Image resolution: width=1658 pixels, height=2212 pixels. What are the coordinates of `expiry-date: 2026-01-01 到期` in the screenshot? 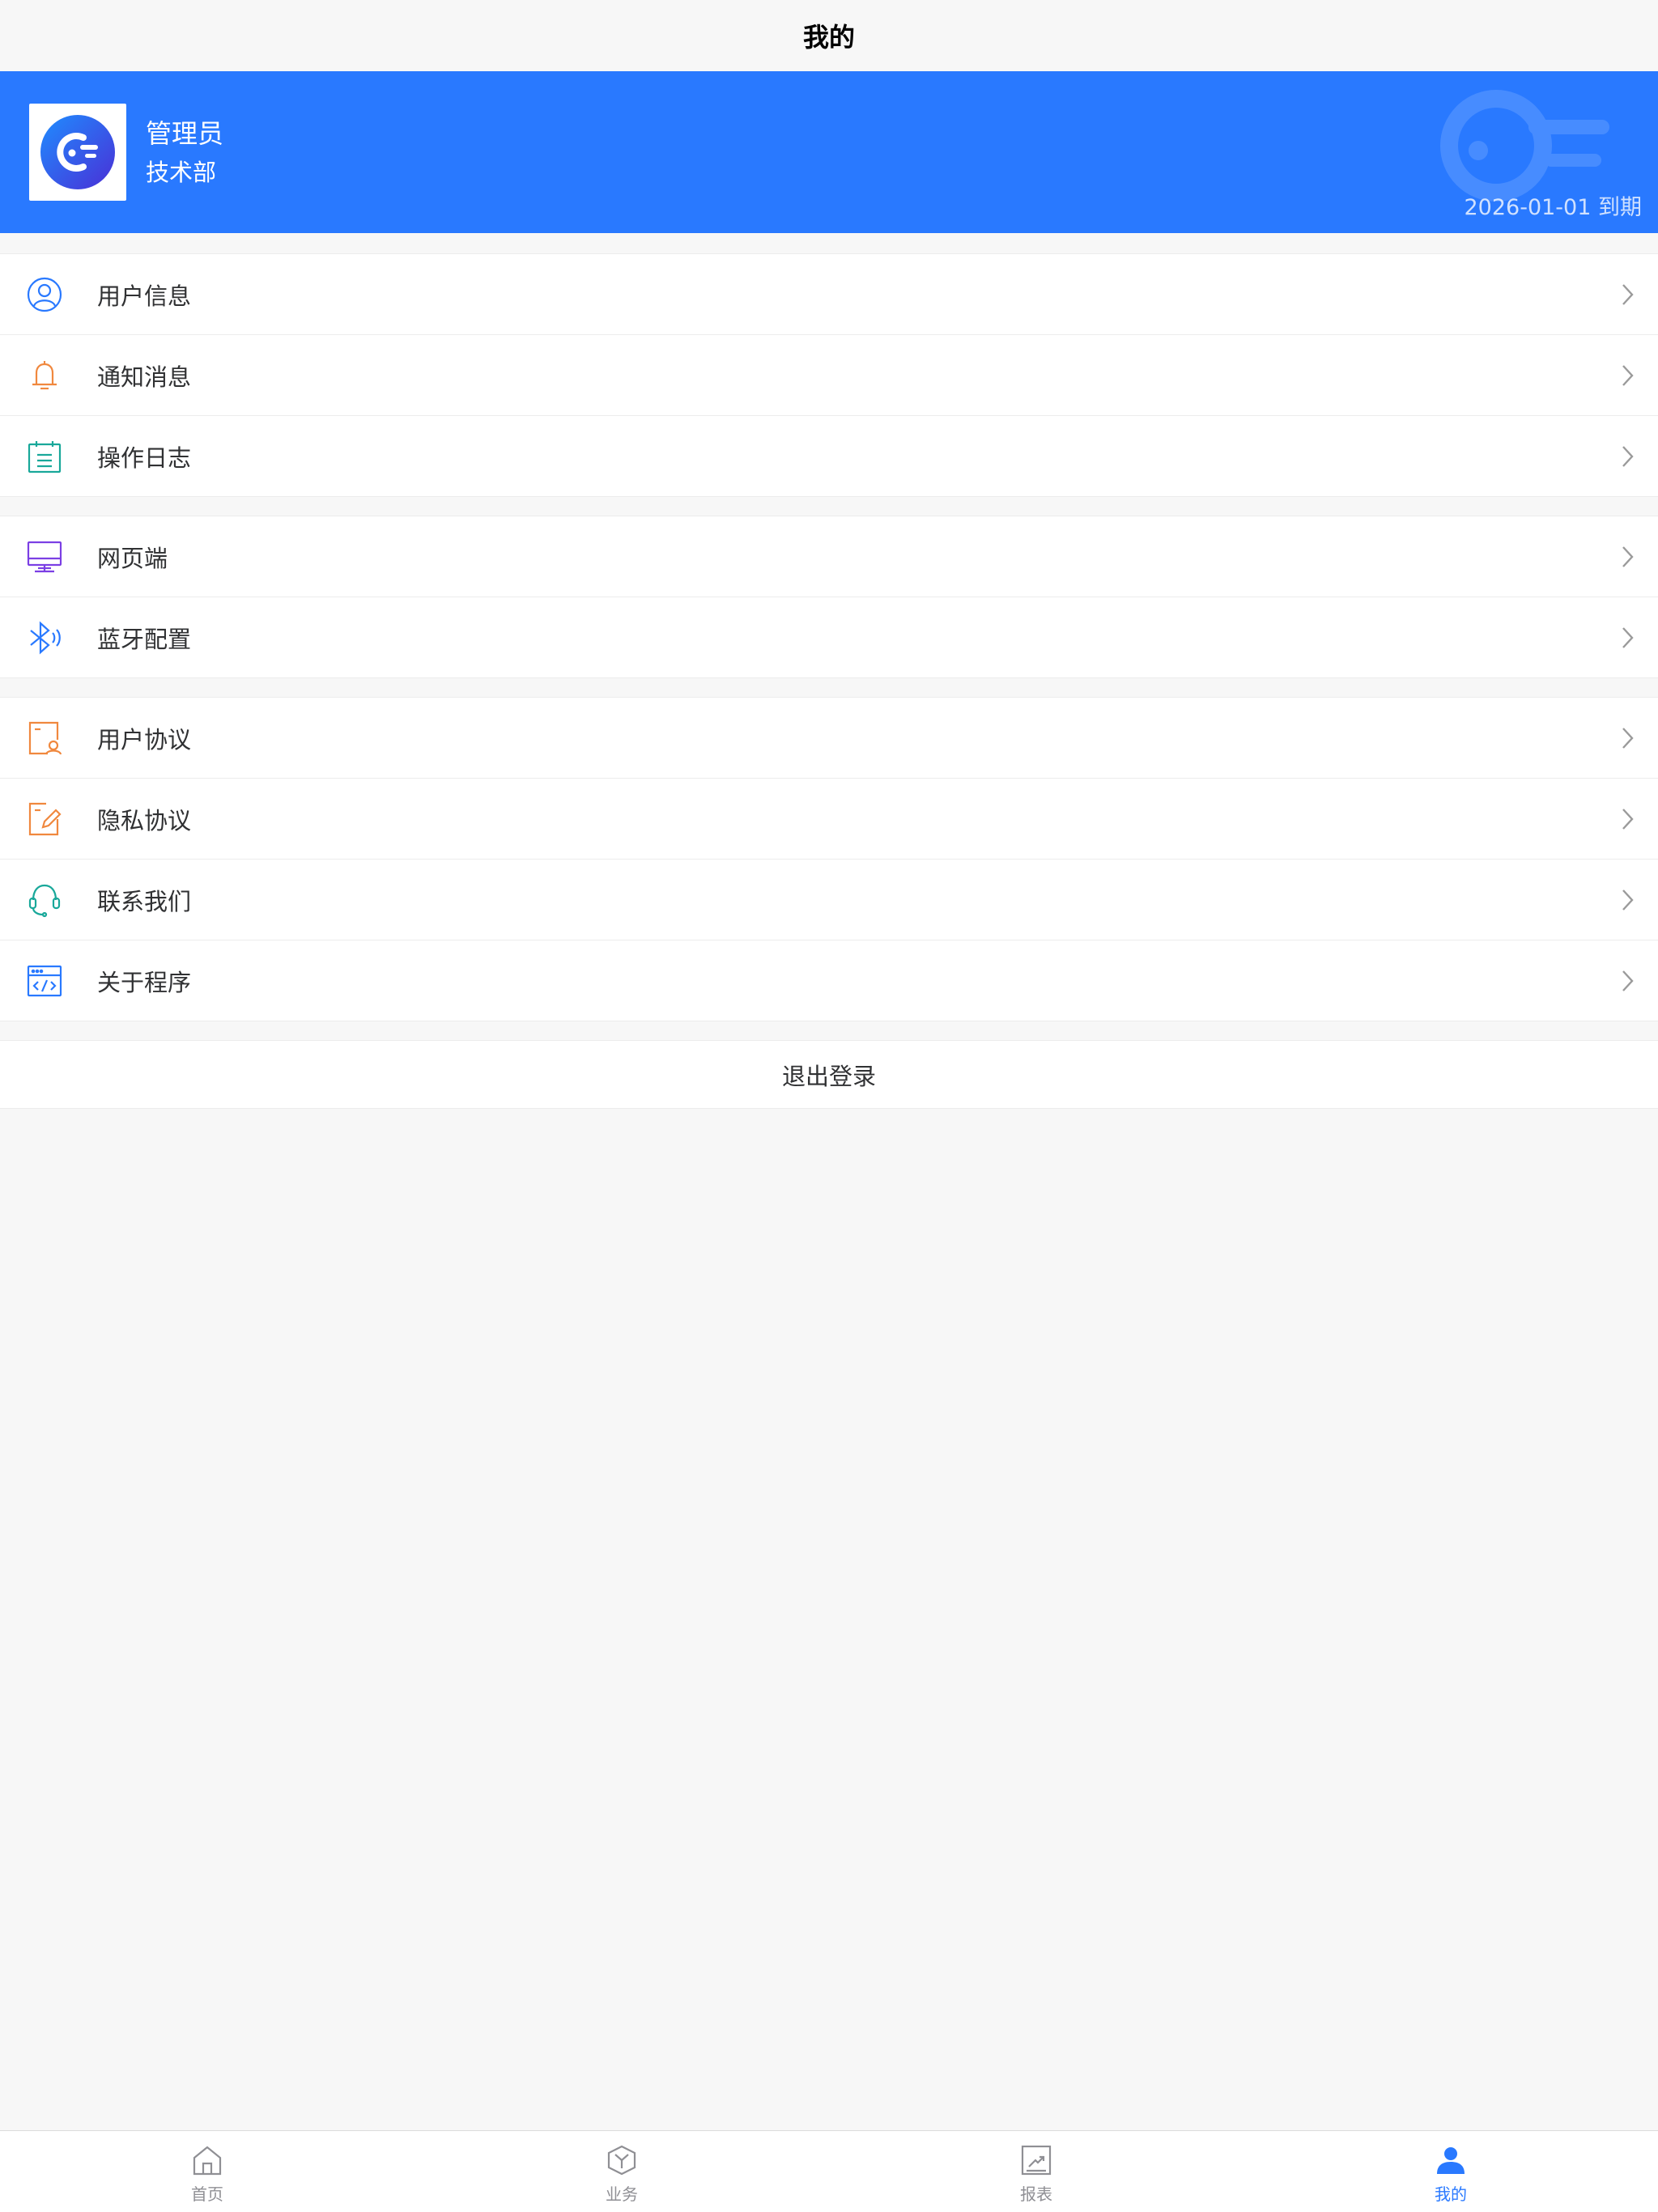 It's located at (1553, 208).